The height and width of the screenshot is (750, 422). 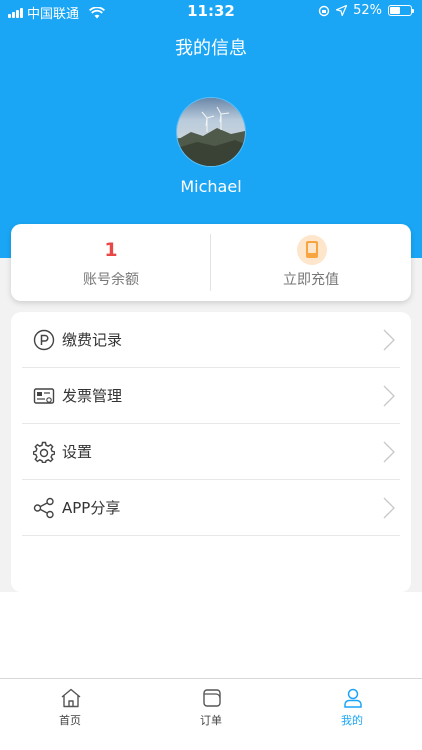 What do you see at coordinates (212, 698) in the screenshot?
I see `order-icon` at bounding box center [212, 698].